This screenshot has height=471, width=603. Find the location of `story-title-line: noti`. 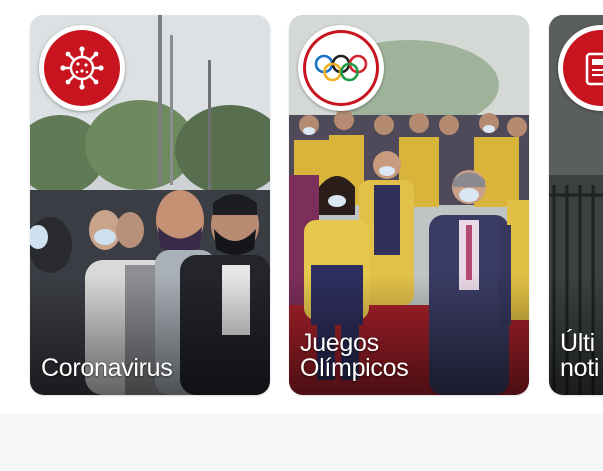

story-title-line: noti is located at coordinates (580, 368).